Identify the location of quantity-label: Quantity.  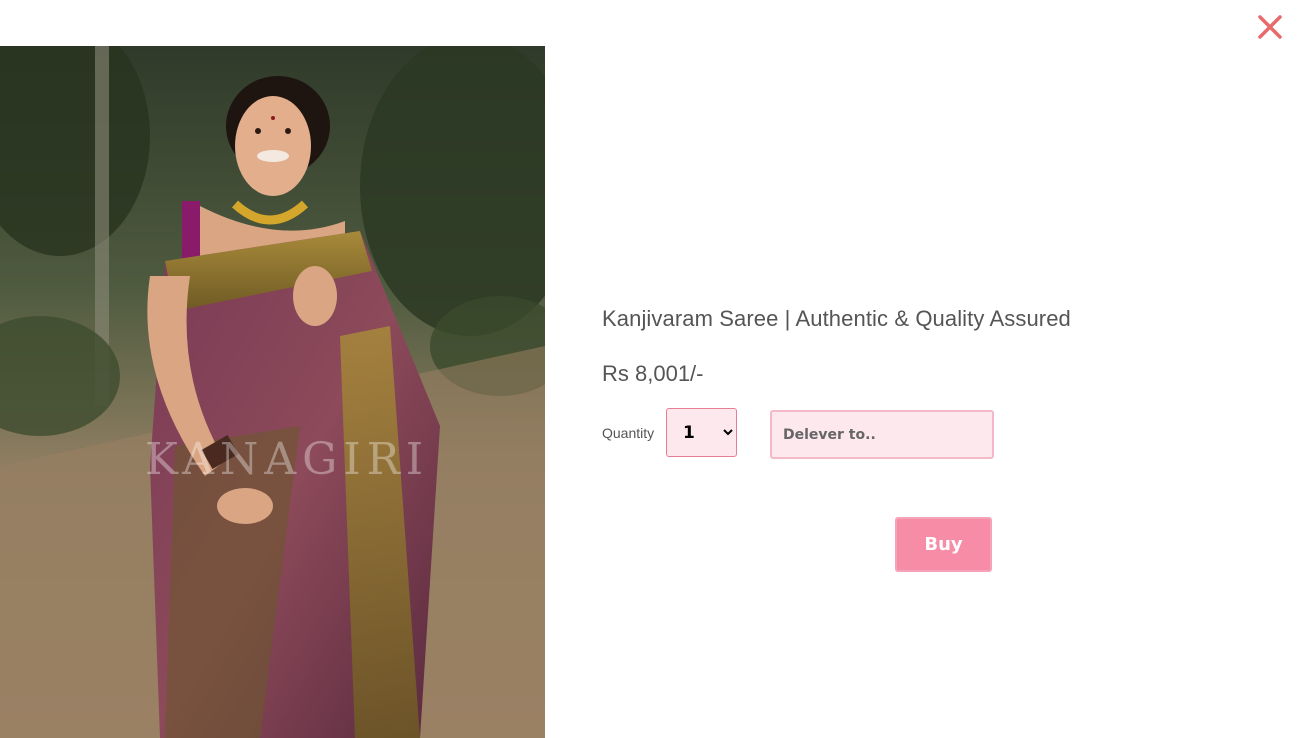
(628, 433).